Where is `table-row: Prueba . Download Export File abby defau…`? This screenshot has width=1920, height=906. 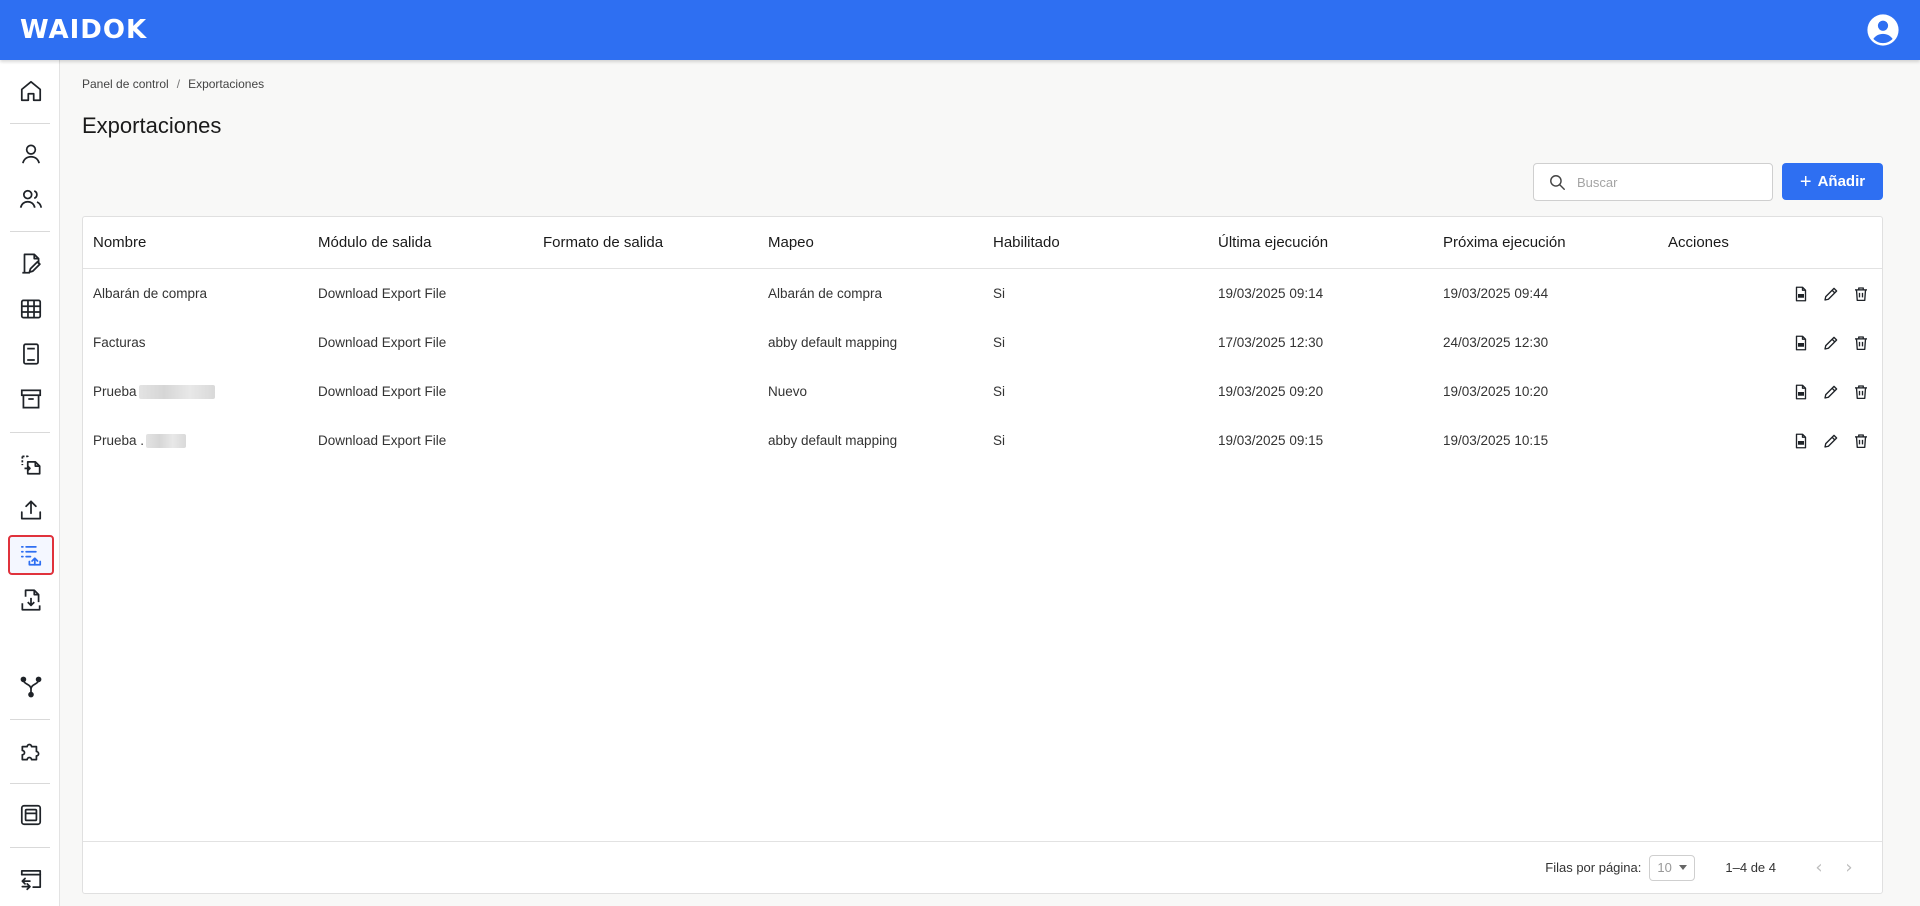
table-row: Prueba . Download Export File abby defau… is located at coordinates (982, 440).